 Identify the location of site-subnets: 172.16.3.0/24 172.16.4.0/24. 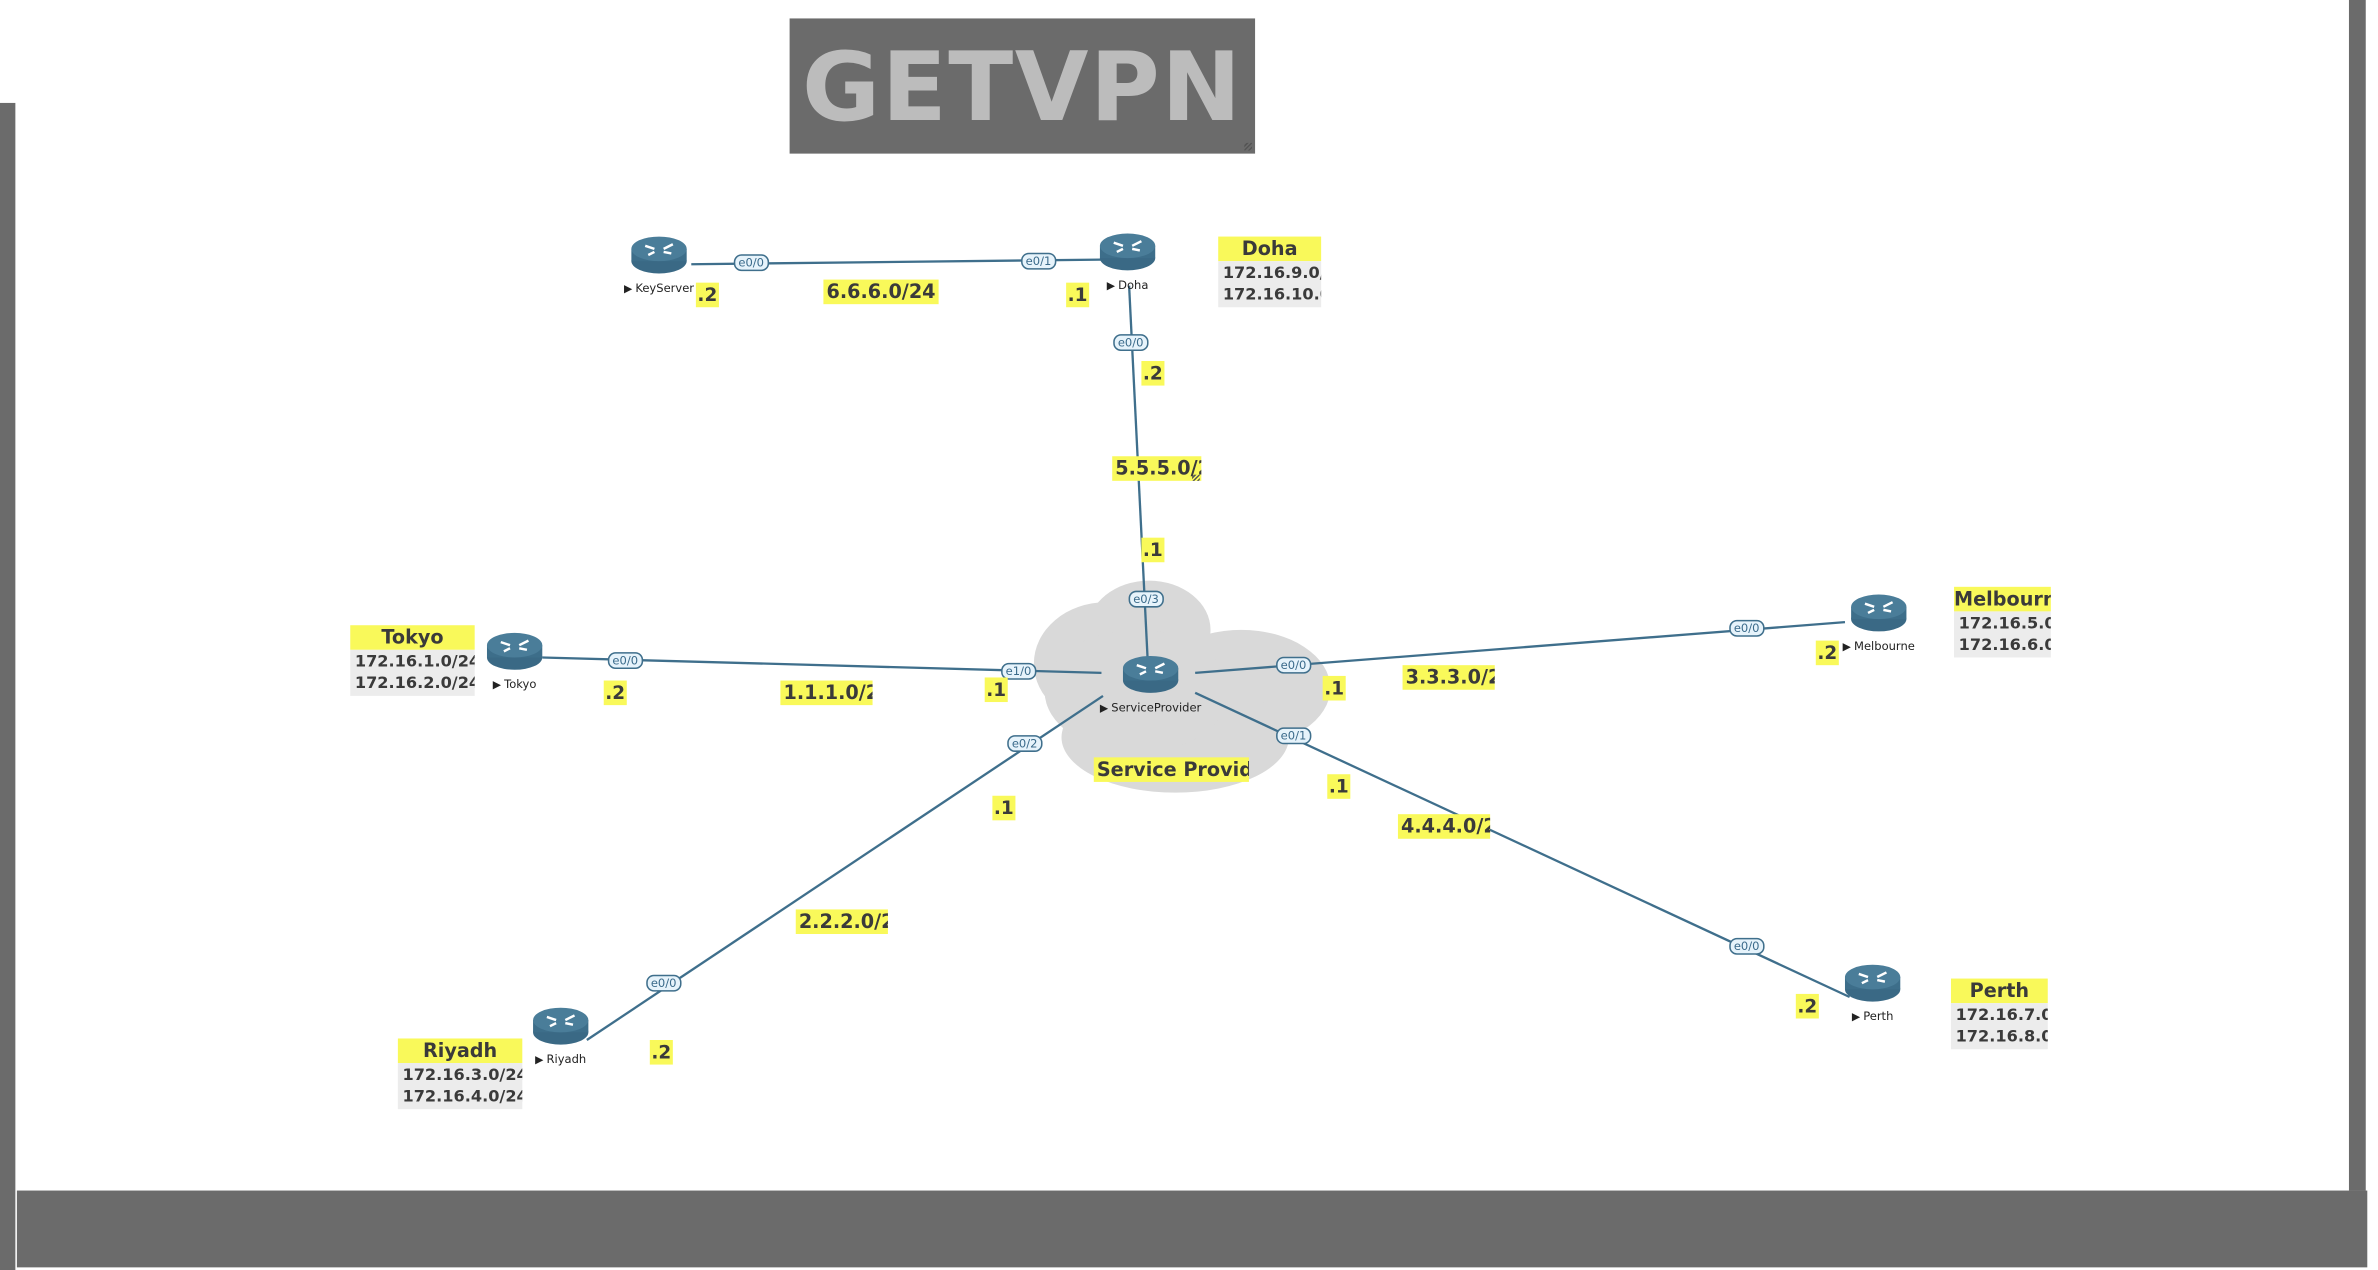
(460, 1086).